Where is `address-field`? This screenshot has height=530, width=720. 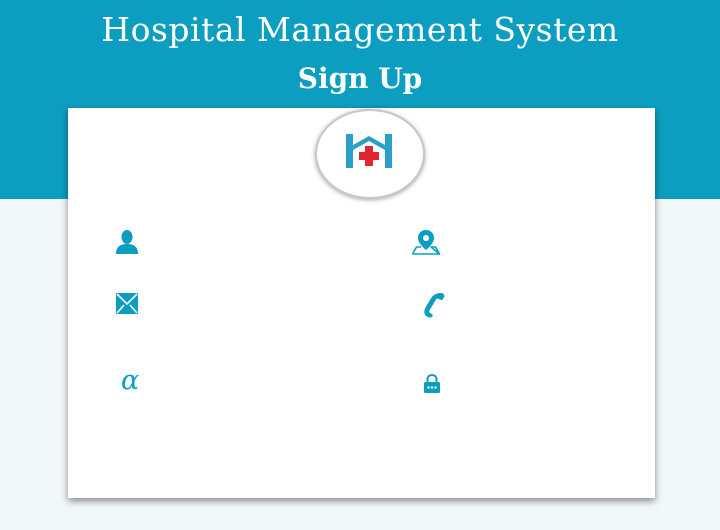
address-field is located at coordinates (547, 242).